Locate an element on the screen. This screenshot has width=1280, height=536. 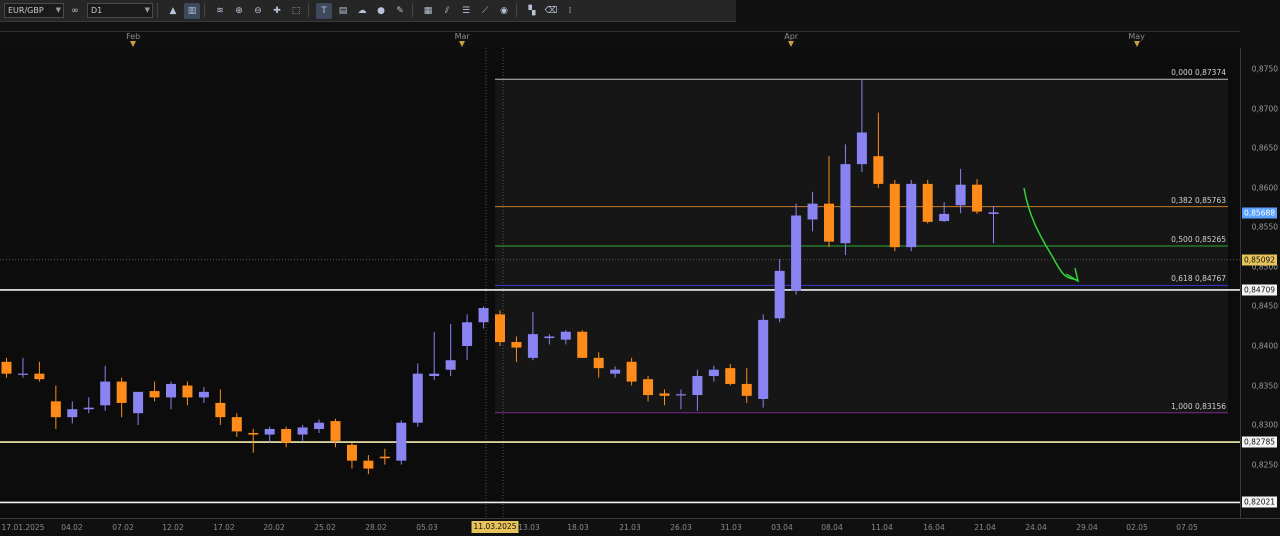
zoom-in-icon: ⊕ is located at coordinates (239, 11).